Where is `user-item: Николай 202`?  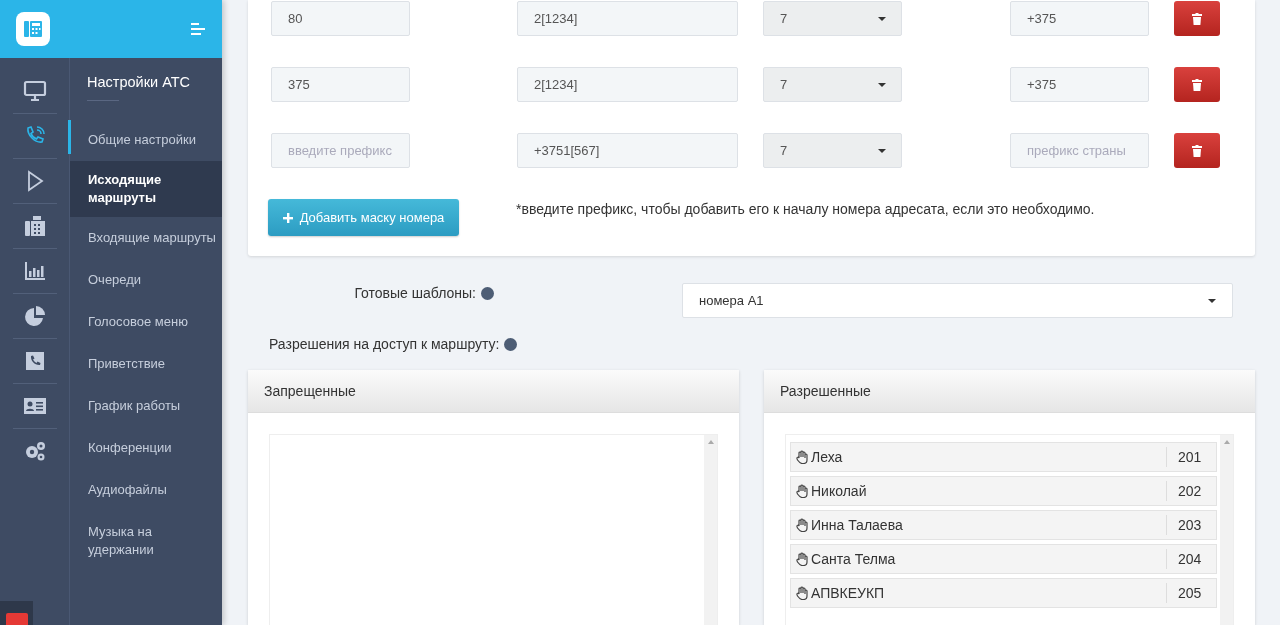
user-item: Николай 202 is located at coordinates (1003, 491).